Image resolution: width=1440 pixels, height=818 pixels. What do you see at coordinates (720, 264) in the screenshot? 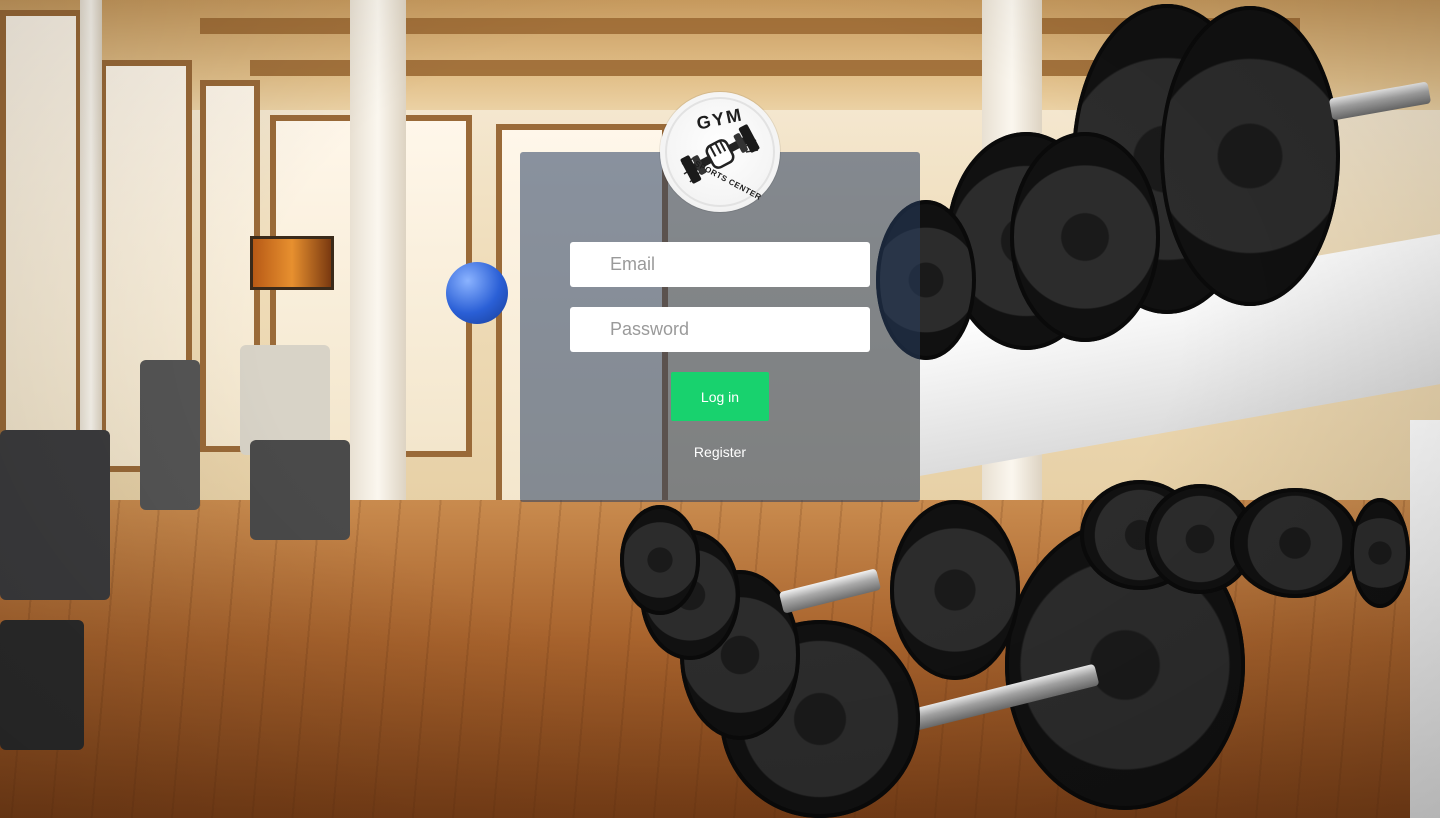
I see `email-input` at bounding box center [720, 264].